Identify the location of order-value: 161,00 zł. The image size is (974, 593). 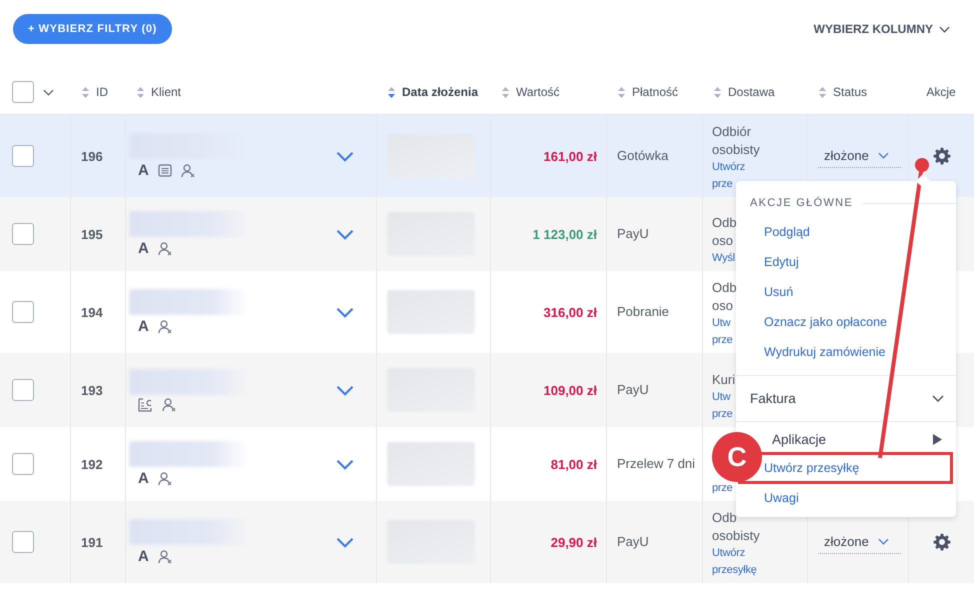
(570, 156).